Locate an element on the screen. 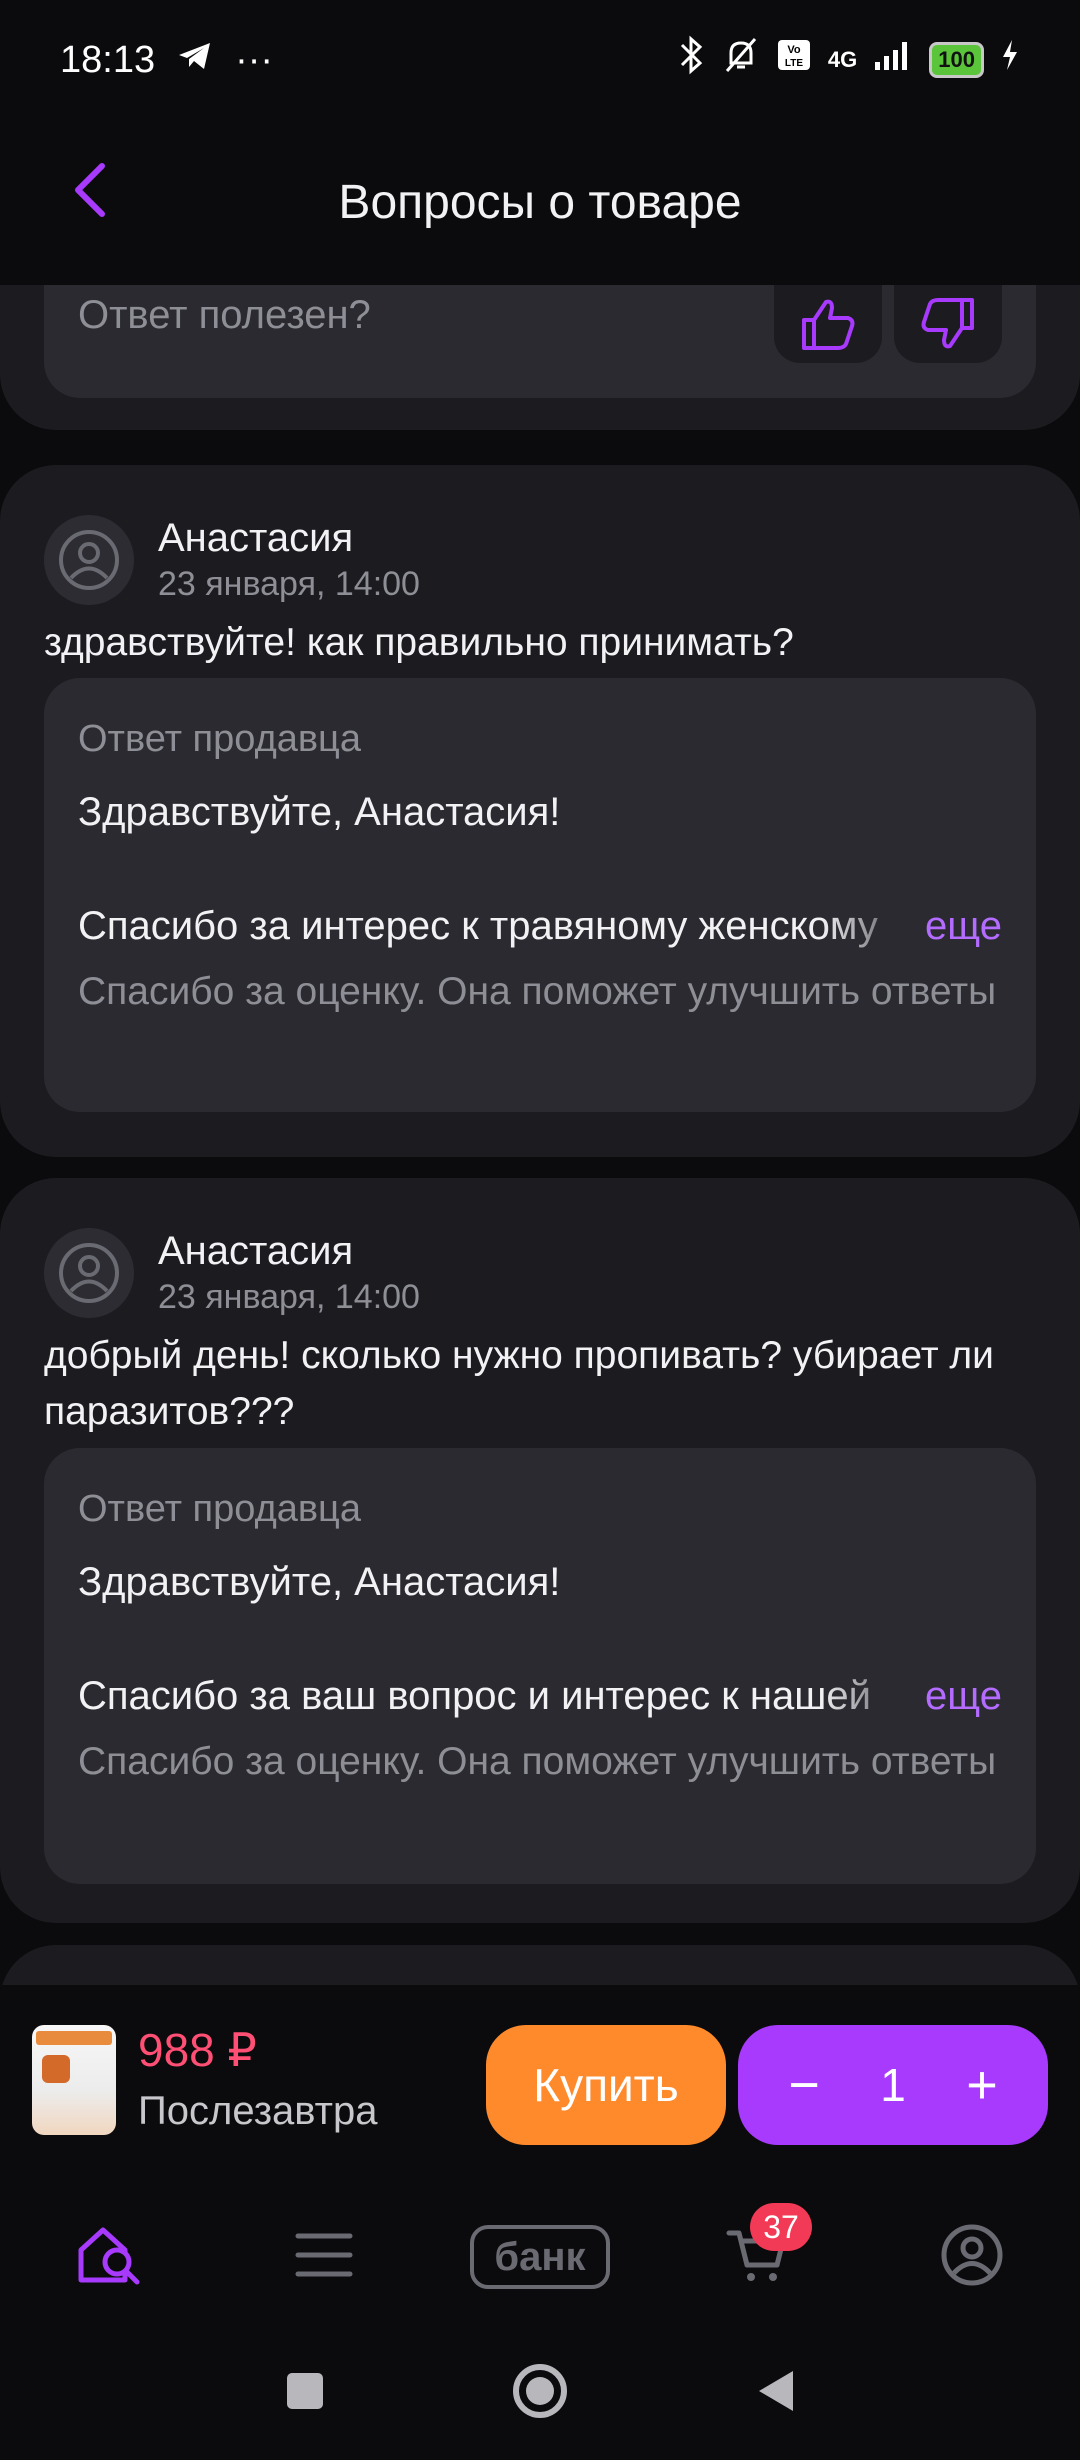 This screenshot has width=1080, height=2460. buy-bar: 988 ₽ Послезавтра Купить − 1 + is located at coordinates (540, 2085).